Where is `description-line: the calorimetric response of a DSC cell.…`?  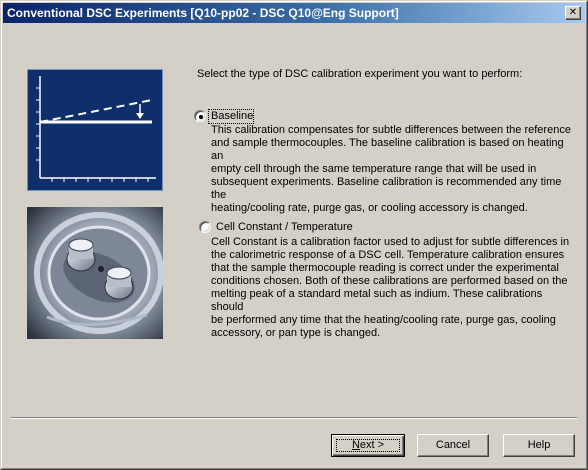
description-line: the calorimetric response of a DSC cell.… is located at coordinates (388, 255).